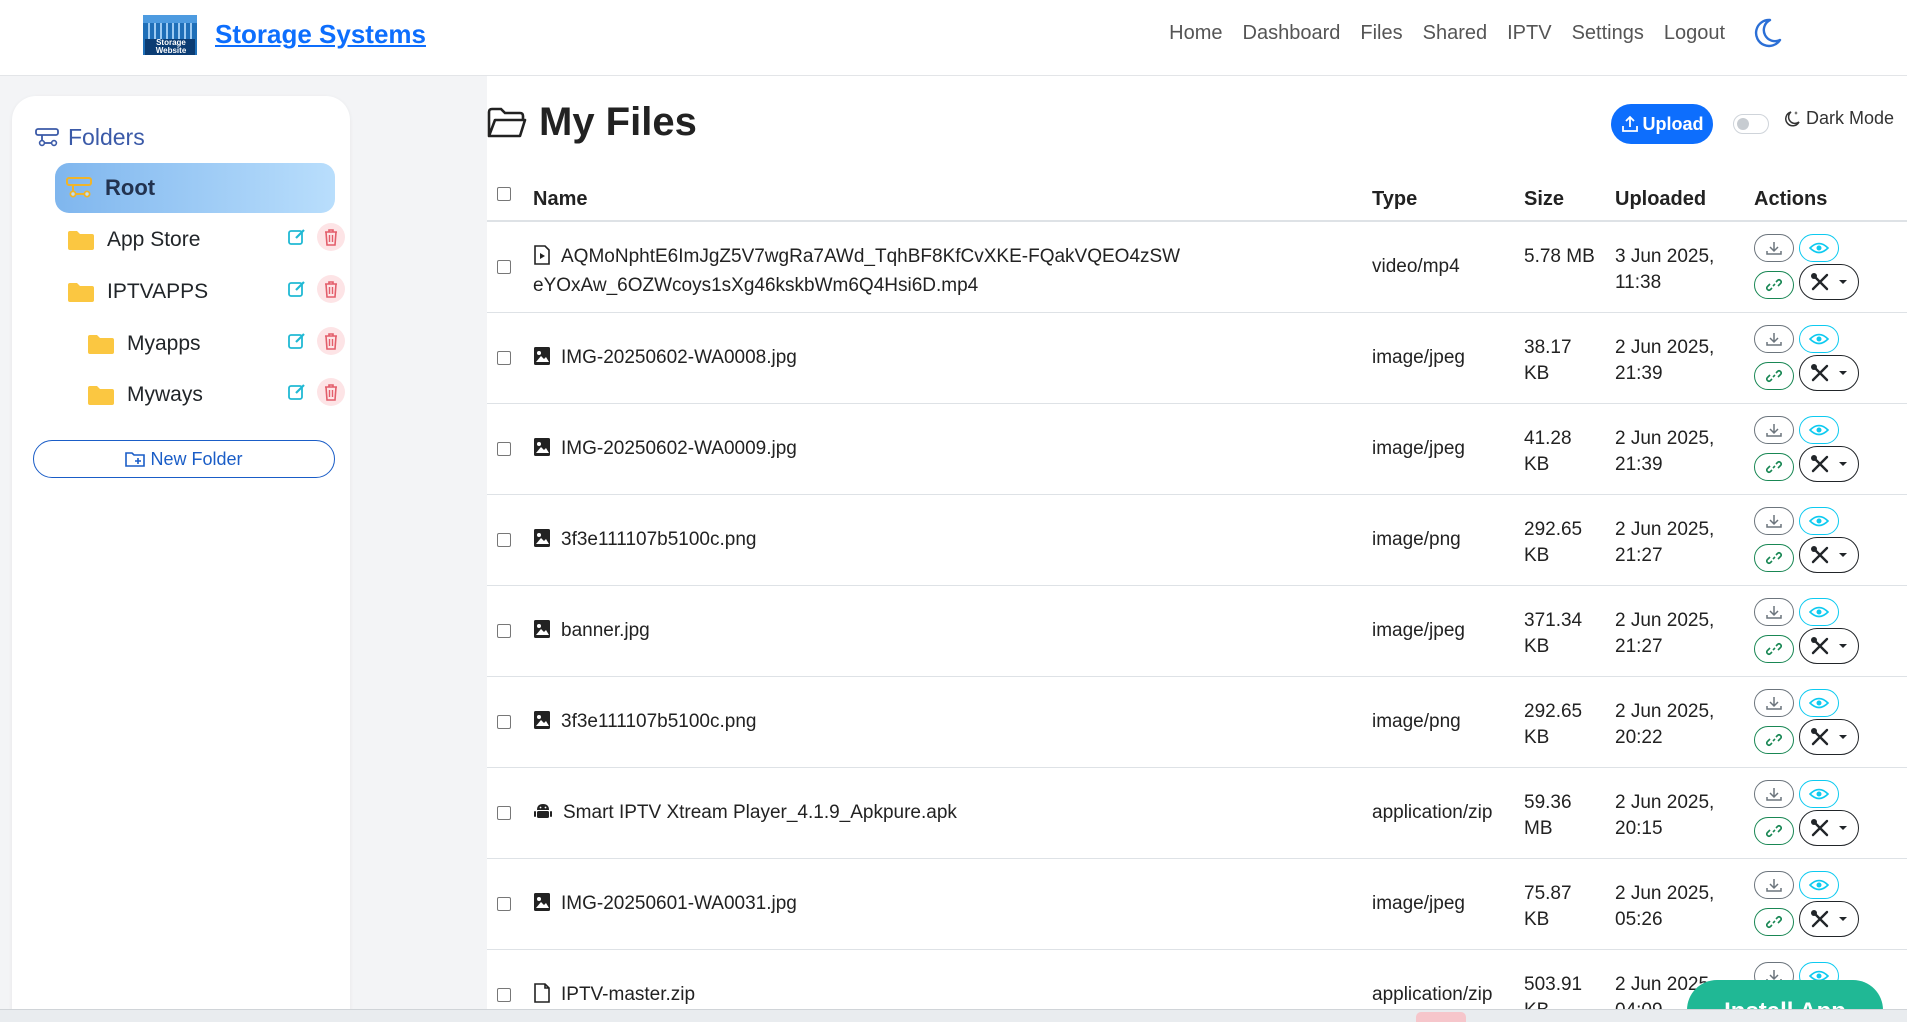 The image size is (1907, 1022). Describe the element at coordinates (1662, 124) in the screenshot. I see `upload-button: Upload` at that location.